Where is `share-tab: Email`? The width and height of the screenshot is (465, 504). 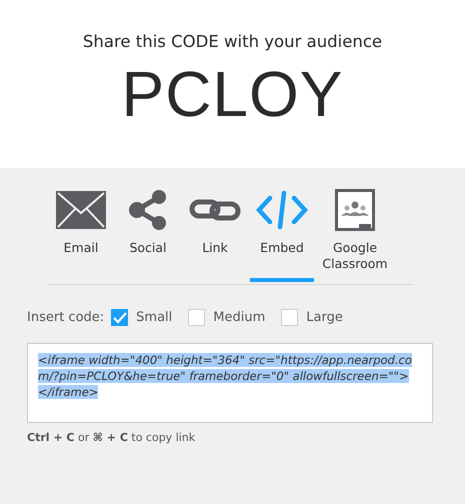 share-tab: Email is located at coordinates (81, 235).